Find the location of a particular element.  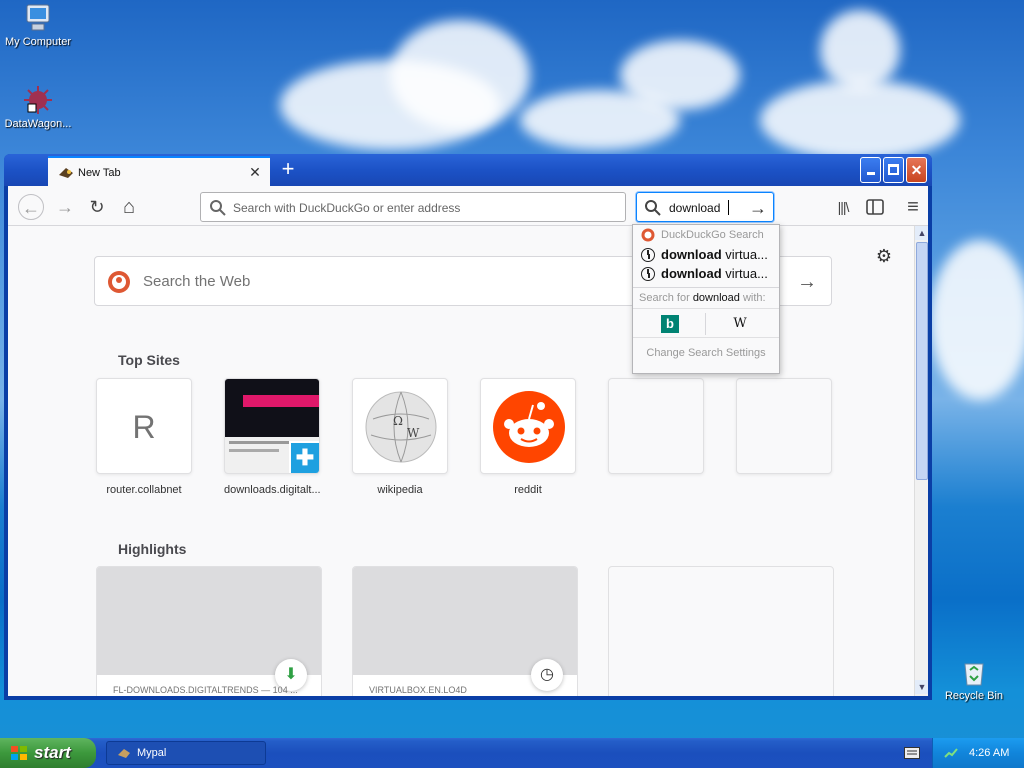

forward-button: → is located at coordinates (65, 207).